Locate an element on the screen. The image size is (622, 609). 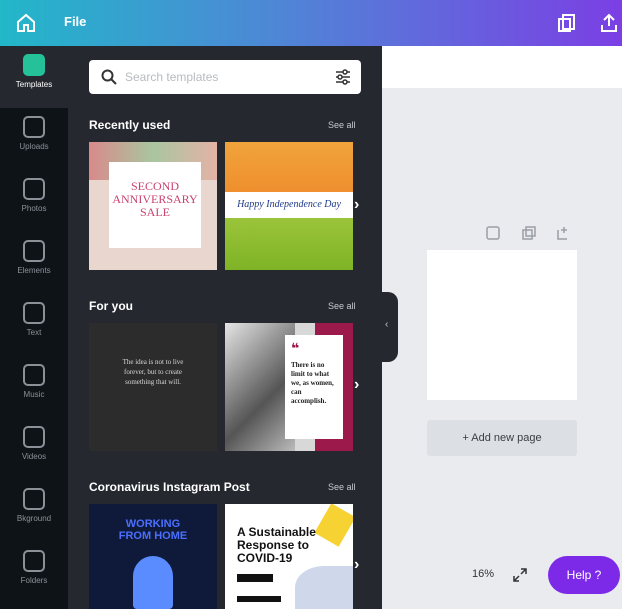
collapse-panel-button: ‹ is located at coordinates (389, 327).